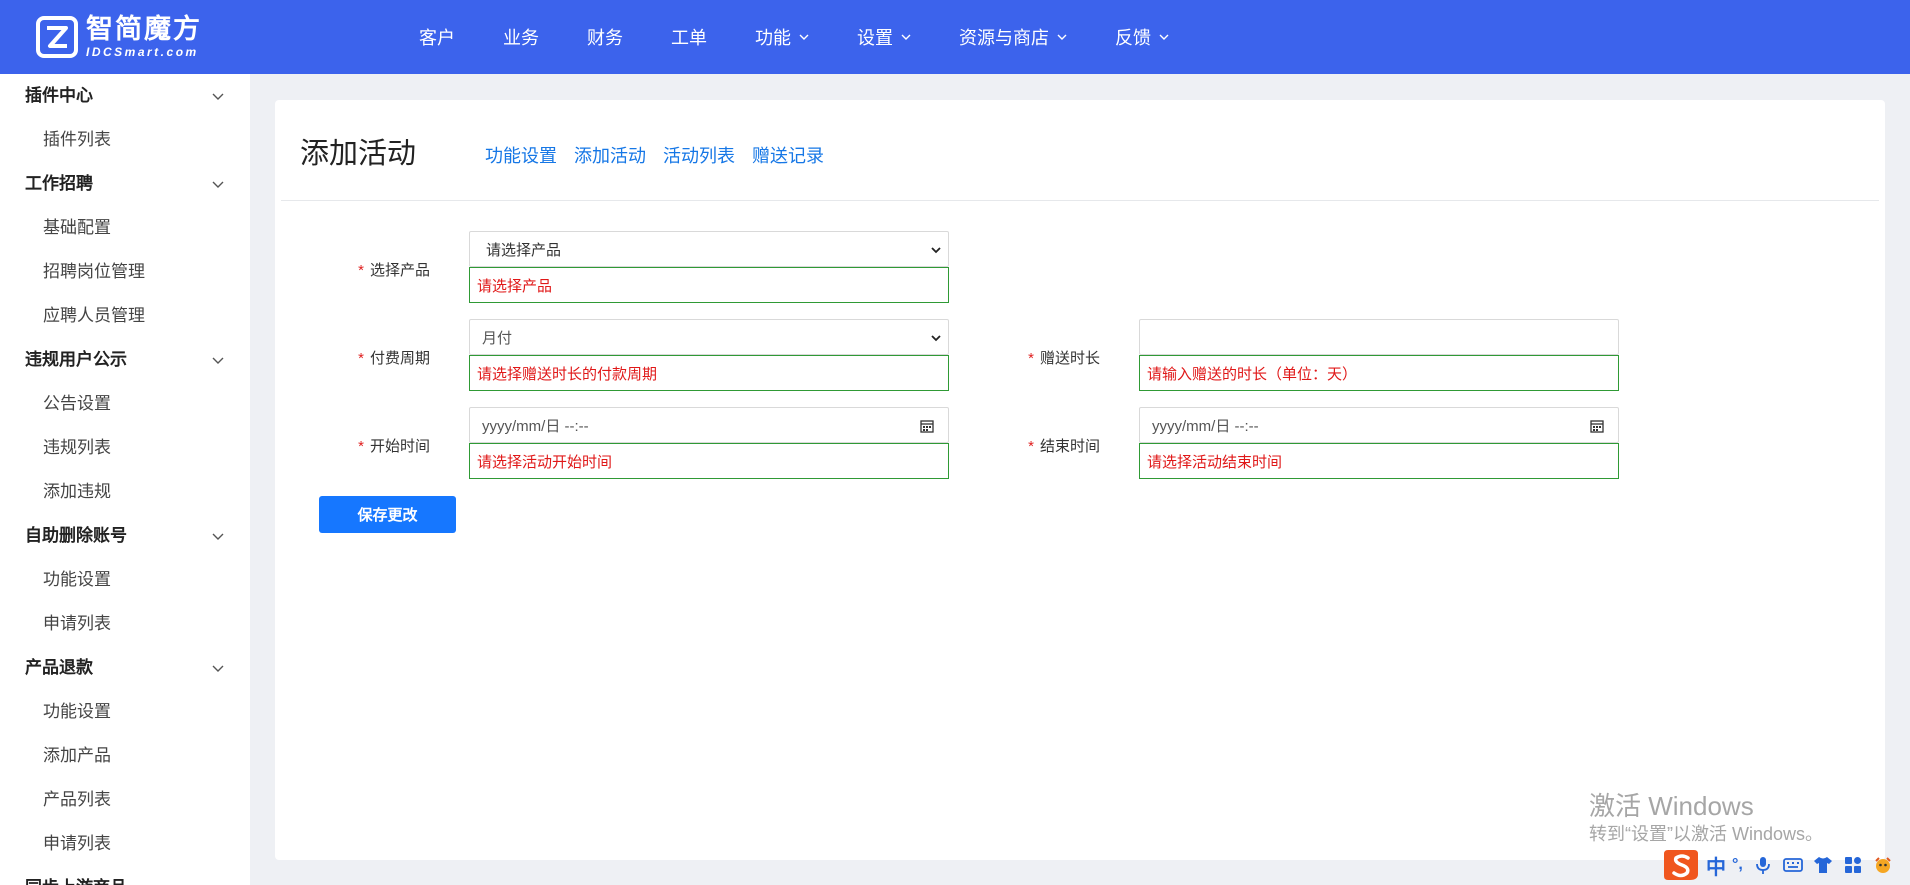  I want to click on nav-item-settings: 设置, so click(884, 37).